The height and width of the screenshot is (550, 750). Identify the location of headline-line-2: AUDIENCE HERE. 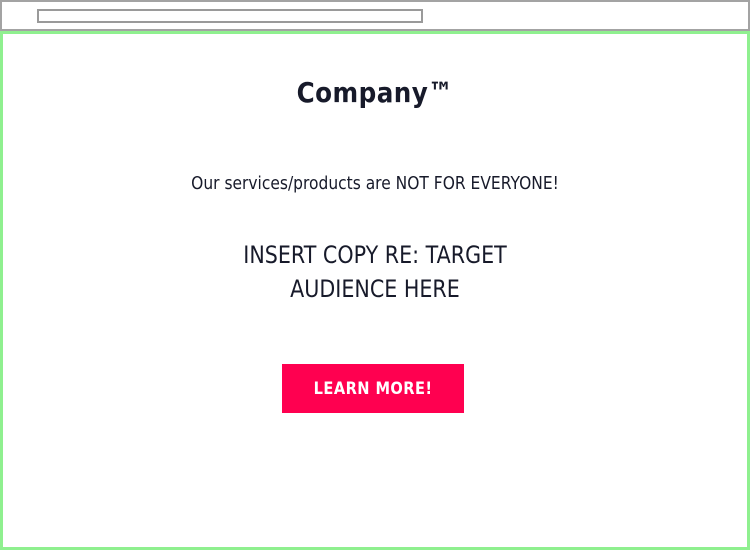
(375, 289).